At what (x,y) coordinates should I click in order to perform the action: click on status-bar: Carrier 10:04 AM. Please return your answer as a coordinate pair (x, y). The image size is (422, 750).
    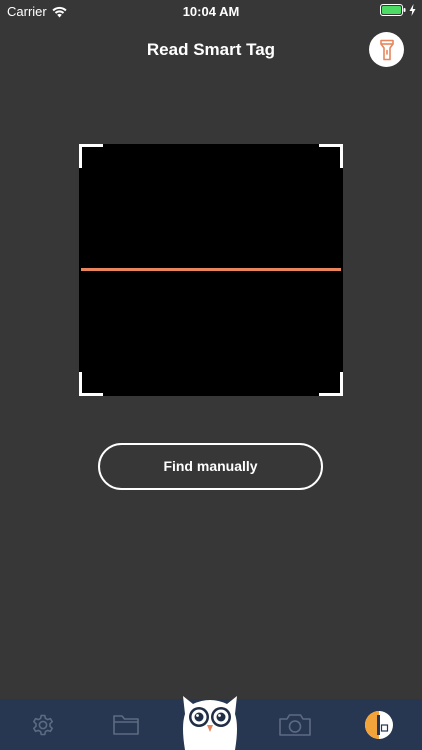
    Looking at the image, I should click on (211, 11).